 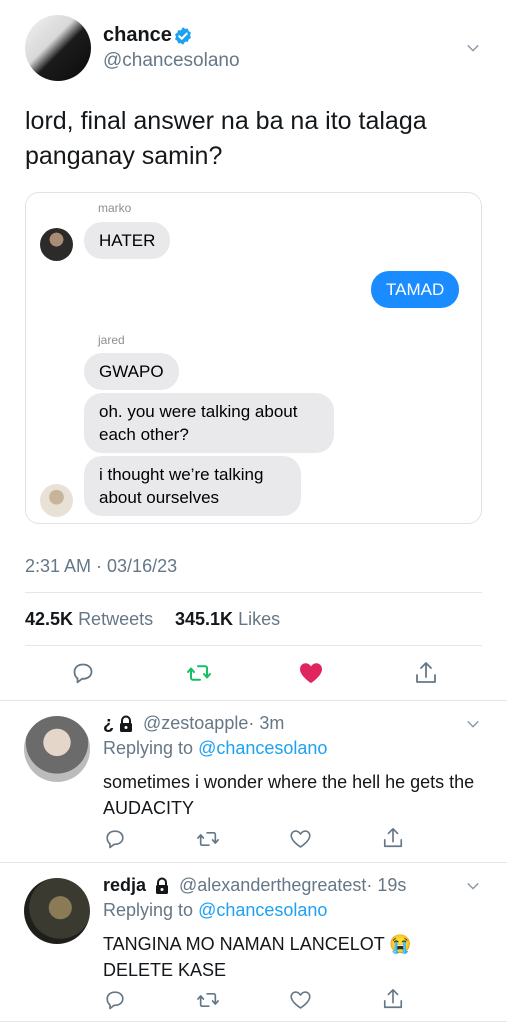 What do you see at coordinates (204, 619) in the screenshot?
I see `likes-count: 345.1K` at bounding box center [204, 619].